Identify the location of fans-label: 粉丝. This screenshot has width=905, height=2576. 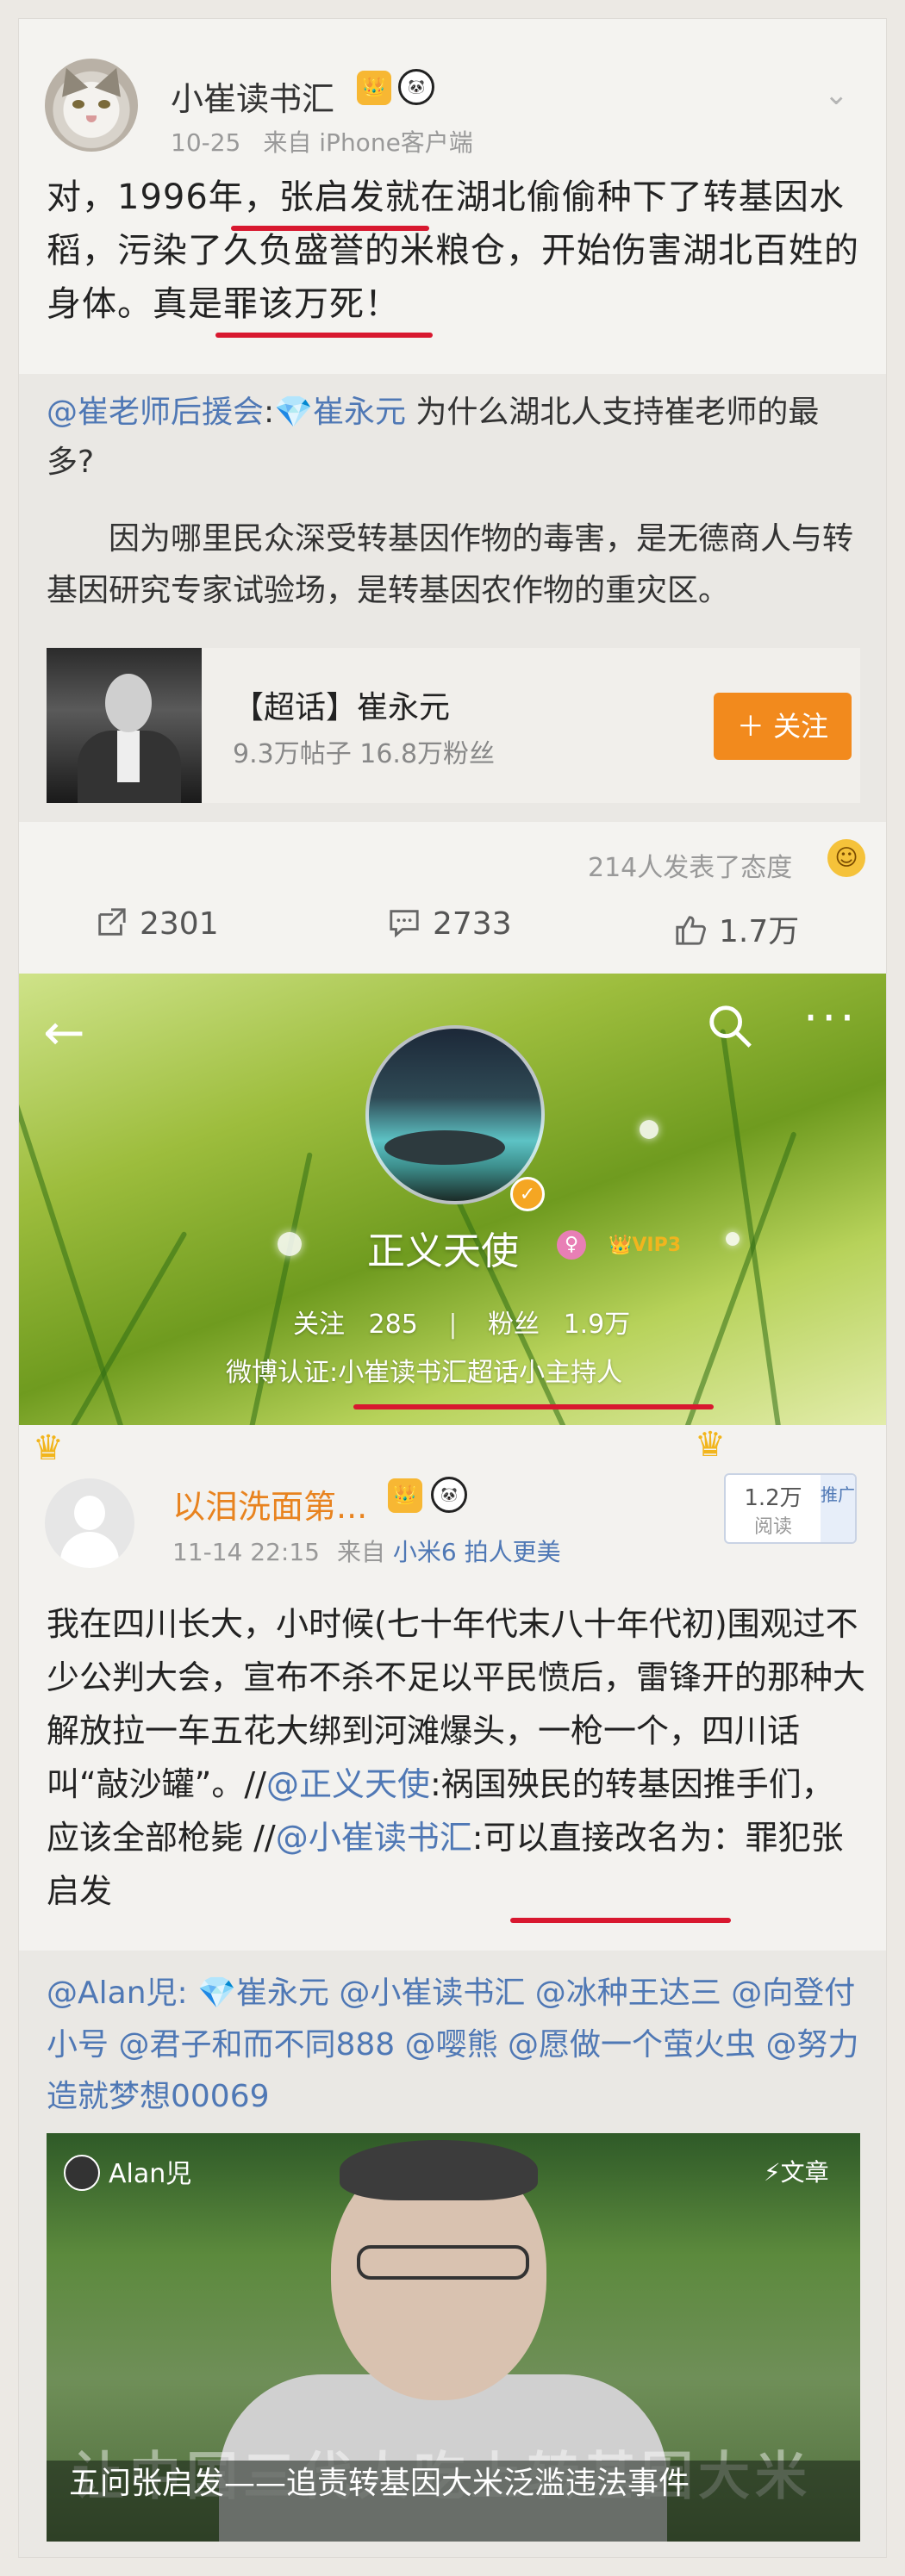
(514, 1325).